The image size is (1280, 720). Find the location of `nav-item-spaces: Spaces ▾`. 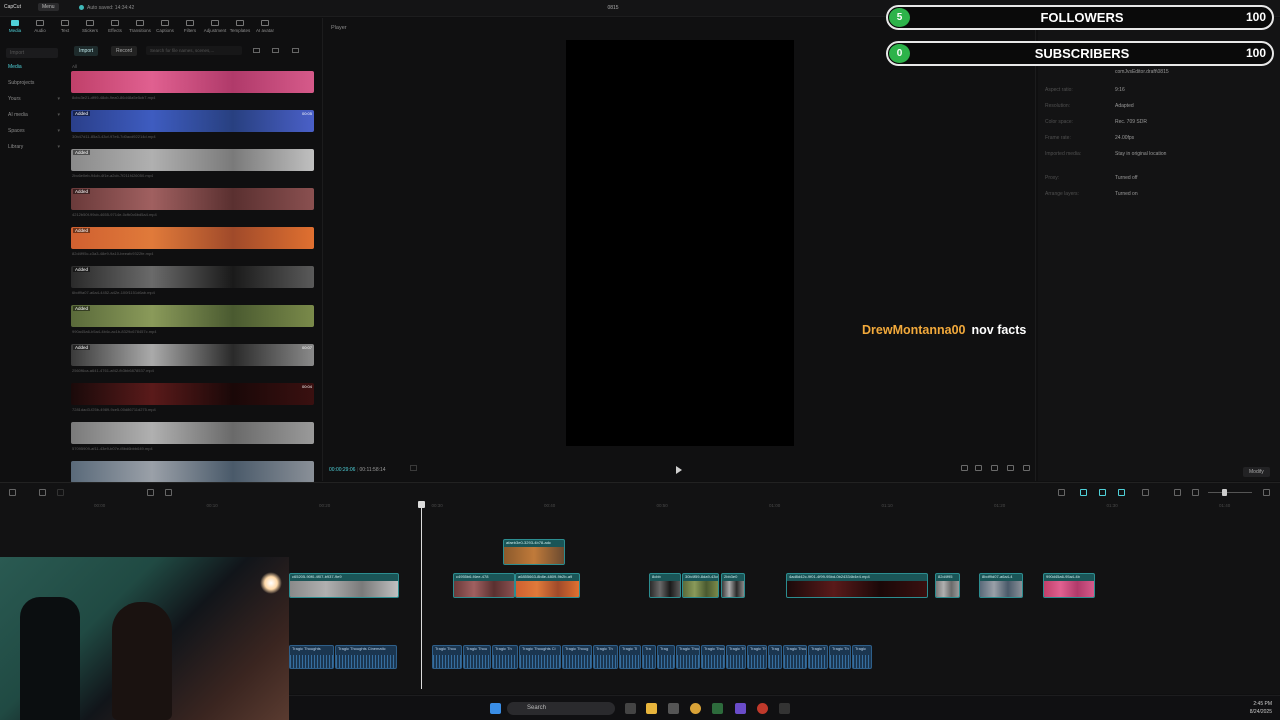

nav-item-spaces: Spaces ▾ is located at coordinates (34, 131).